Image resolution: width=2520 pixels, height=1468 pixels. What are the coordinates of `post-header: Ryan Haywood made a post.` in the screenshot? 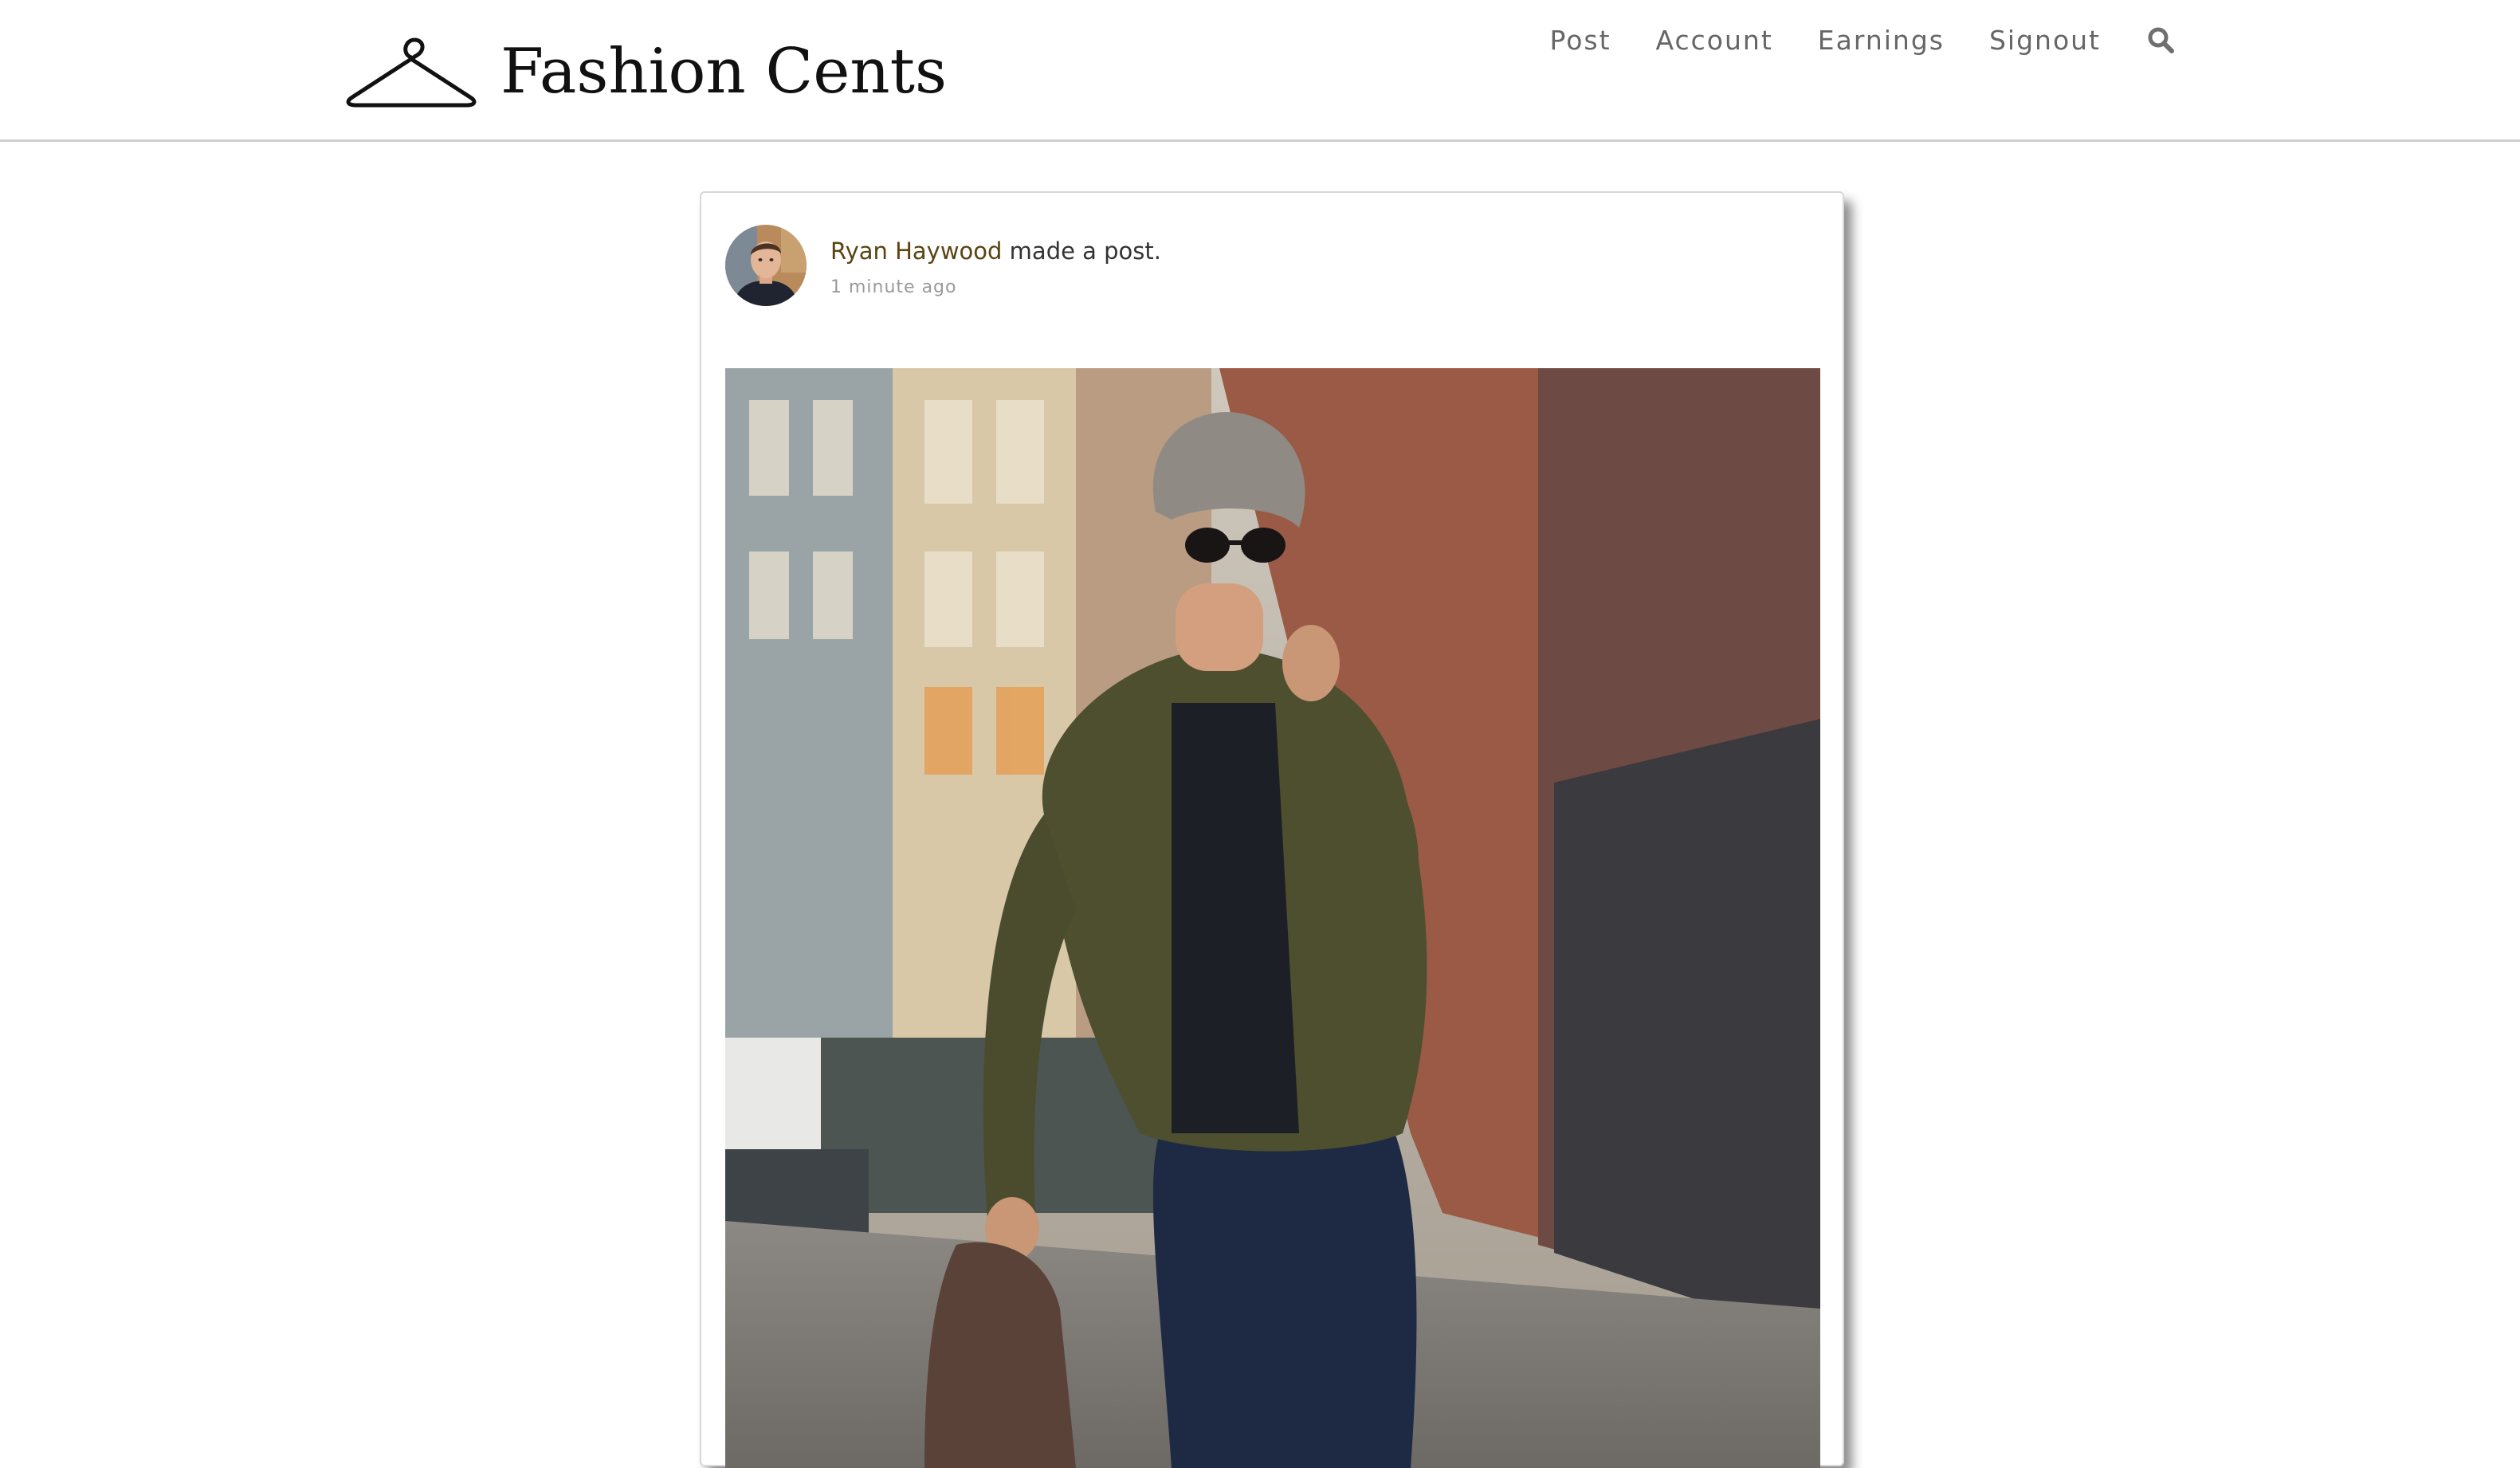 It's located at (995, 251).